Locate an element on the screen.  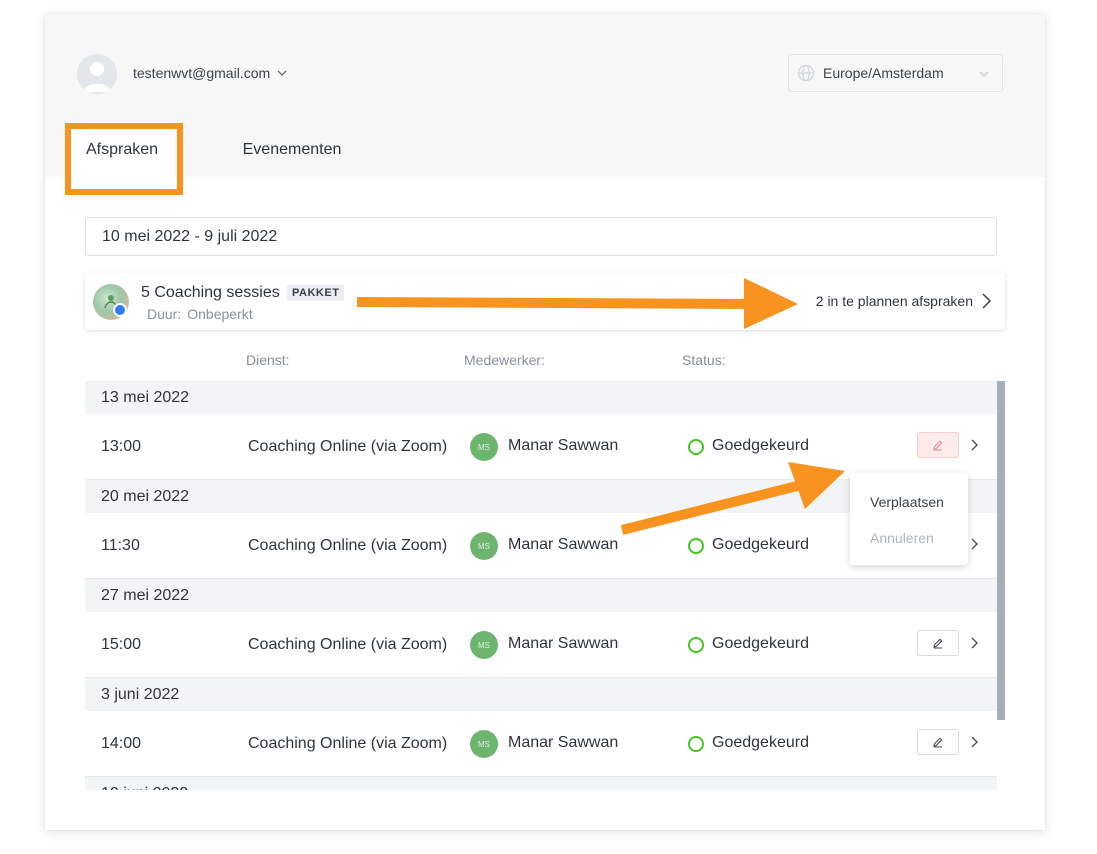
day-header: 10 juni 2022 is located at coordinates (541, 783).